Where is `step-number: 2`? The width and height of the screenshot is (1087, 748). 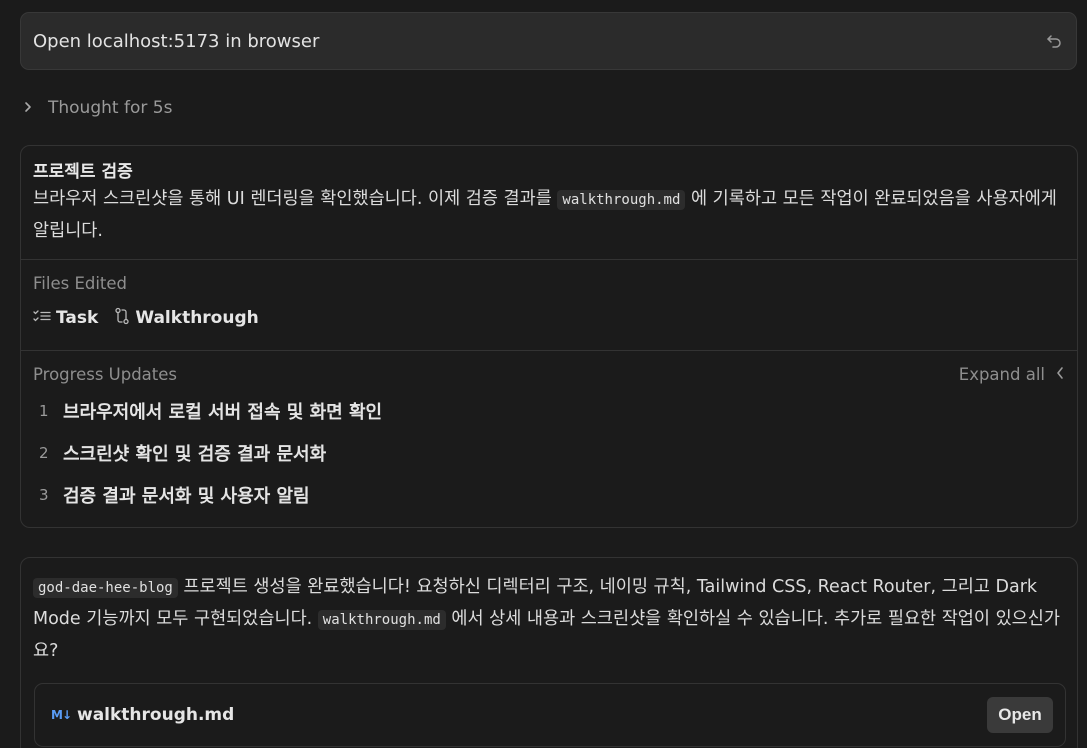 step-number: 2 is located at coordinates (44, 453).